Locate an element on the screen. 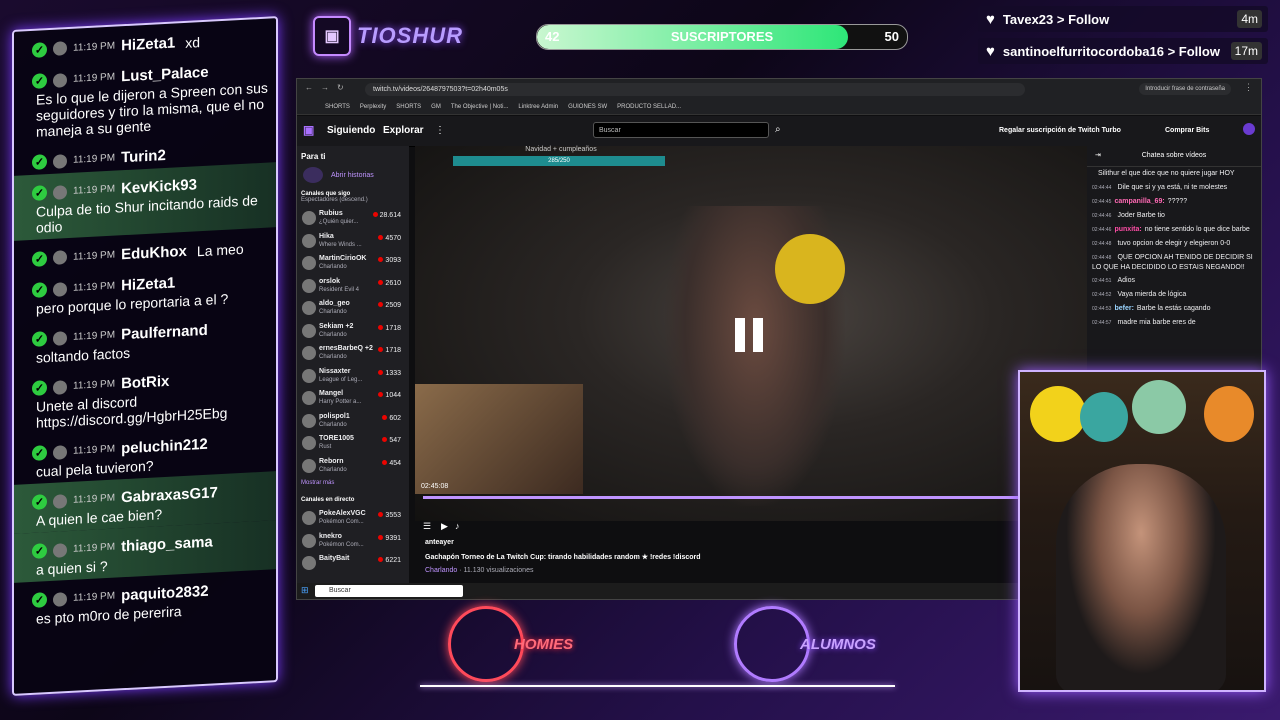  channel-name: aldo_geo is located at coordinates (334, 303).